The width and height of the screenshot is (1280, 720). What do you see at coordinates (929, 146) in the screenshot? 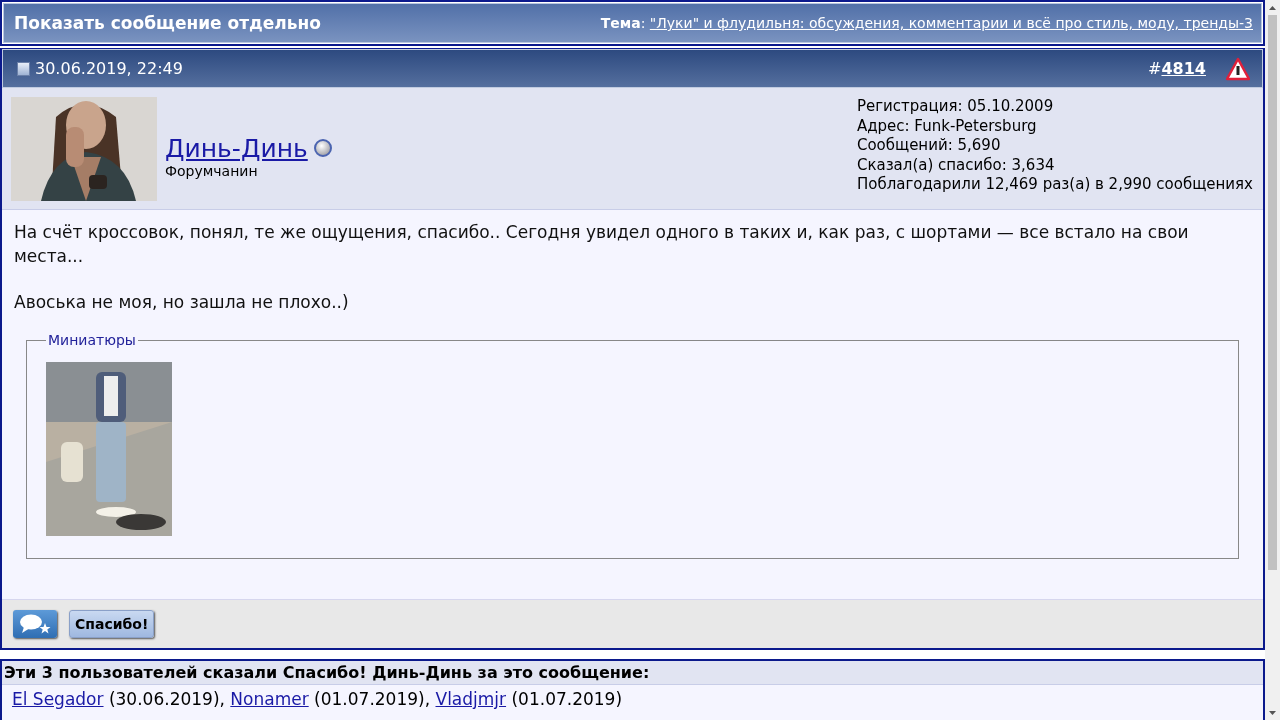
I see `user-stat: Сообщений: 5,690` at bounding box center [929, 146].